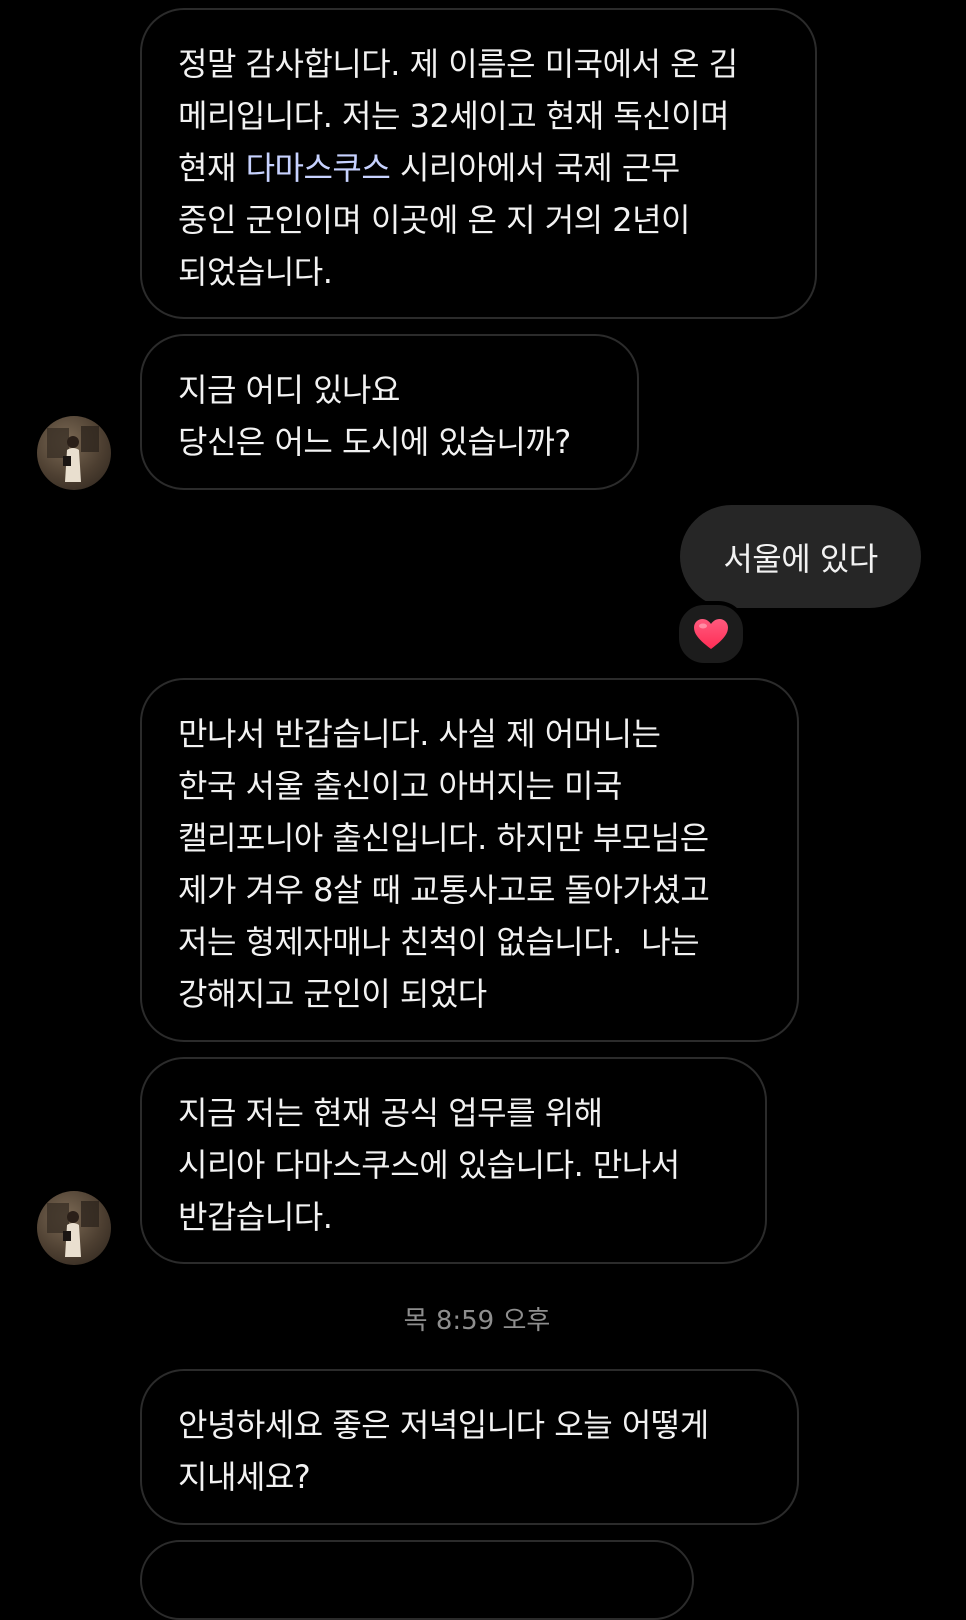  Describe the element at coordinates (454, 116) in the screenshot. I see `message-line: 메리입니다. 저는 32세이고 현재 독신이며` at that location.